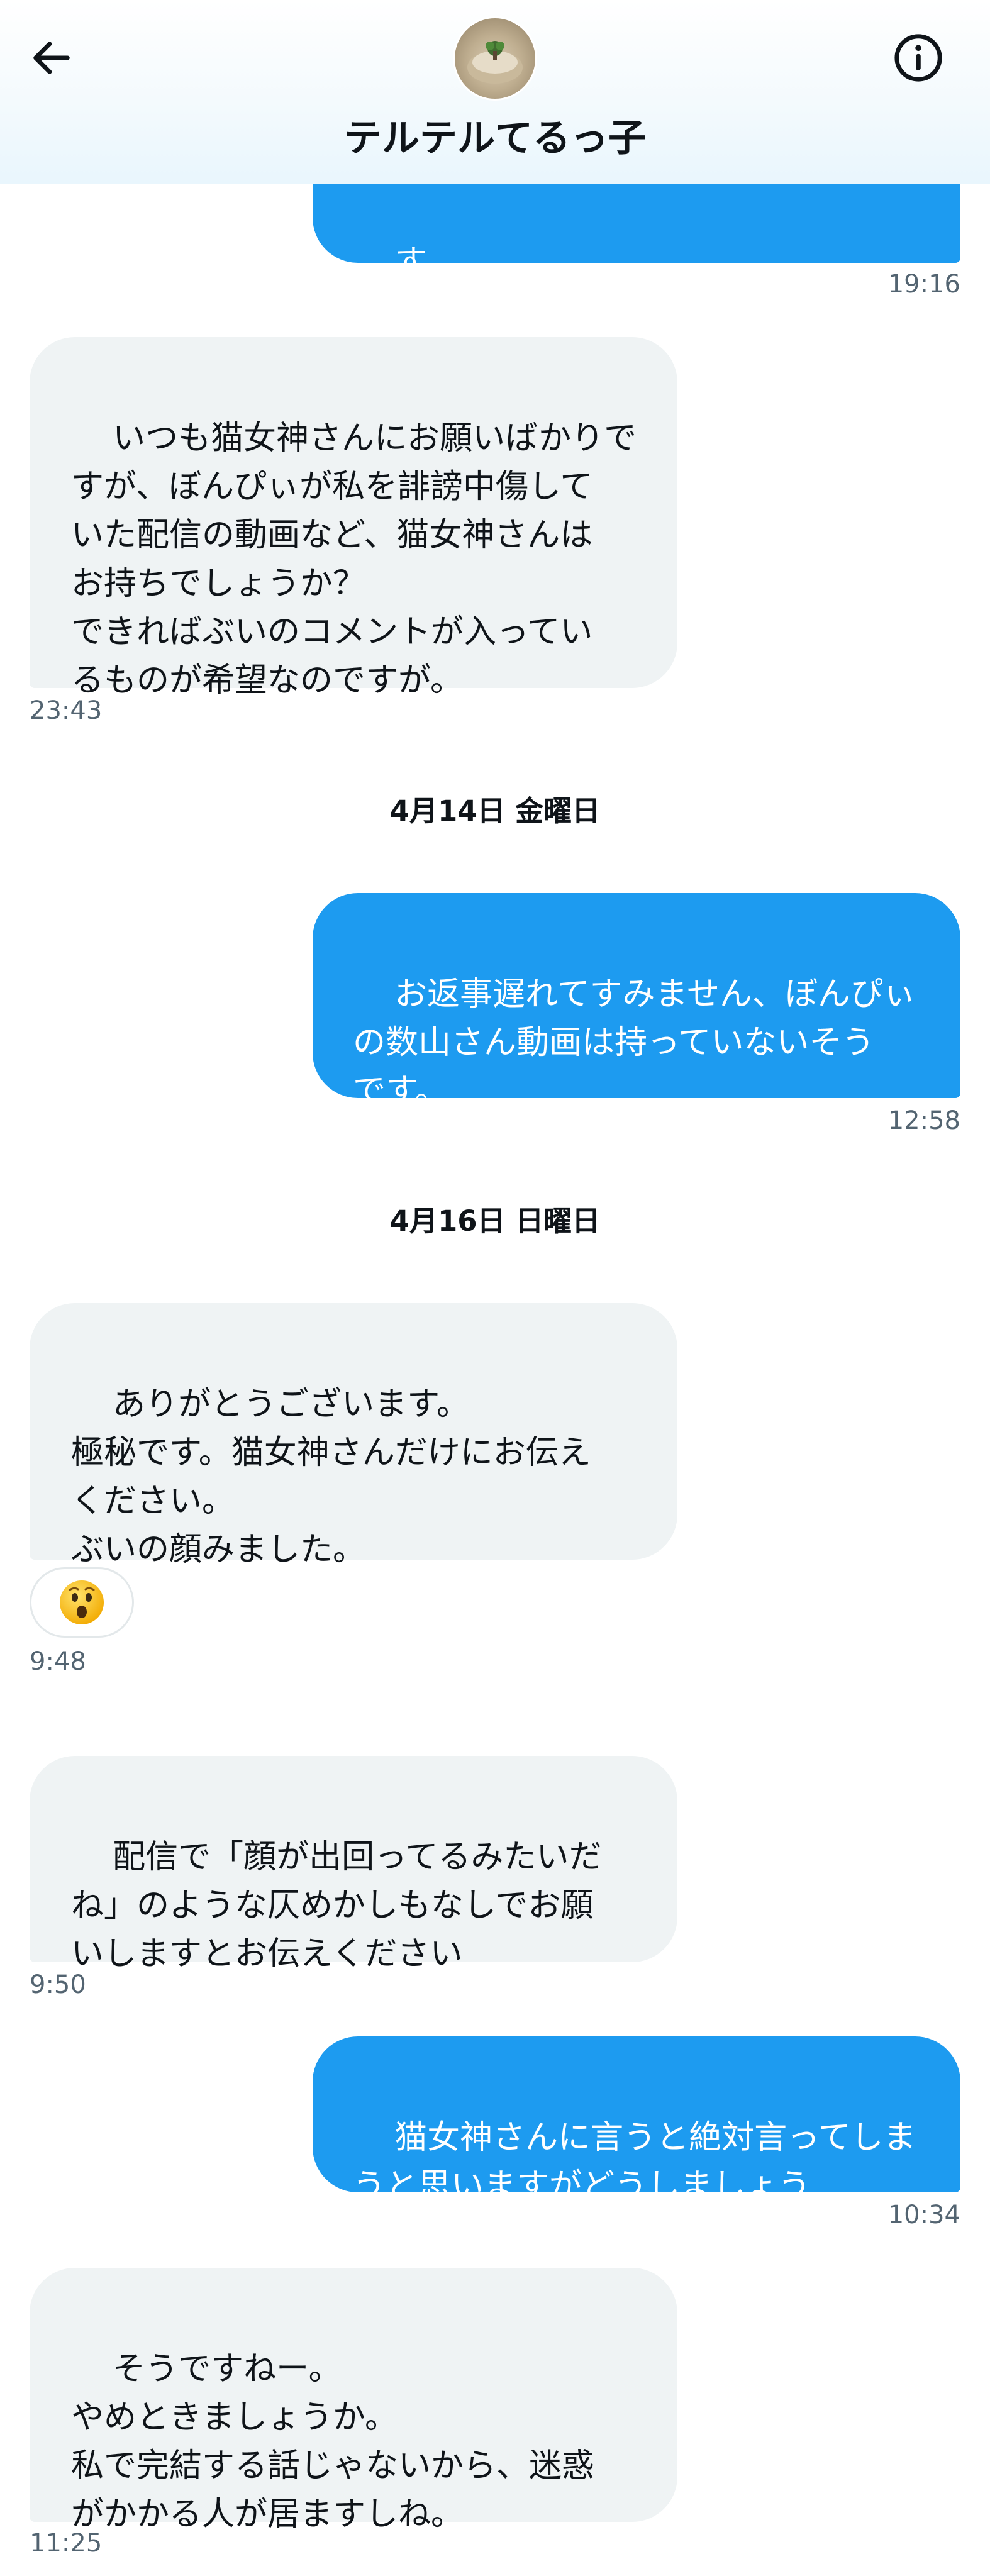  I want to click on message-timestamp: 9:50, so click(58, 1984).